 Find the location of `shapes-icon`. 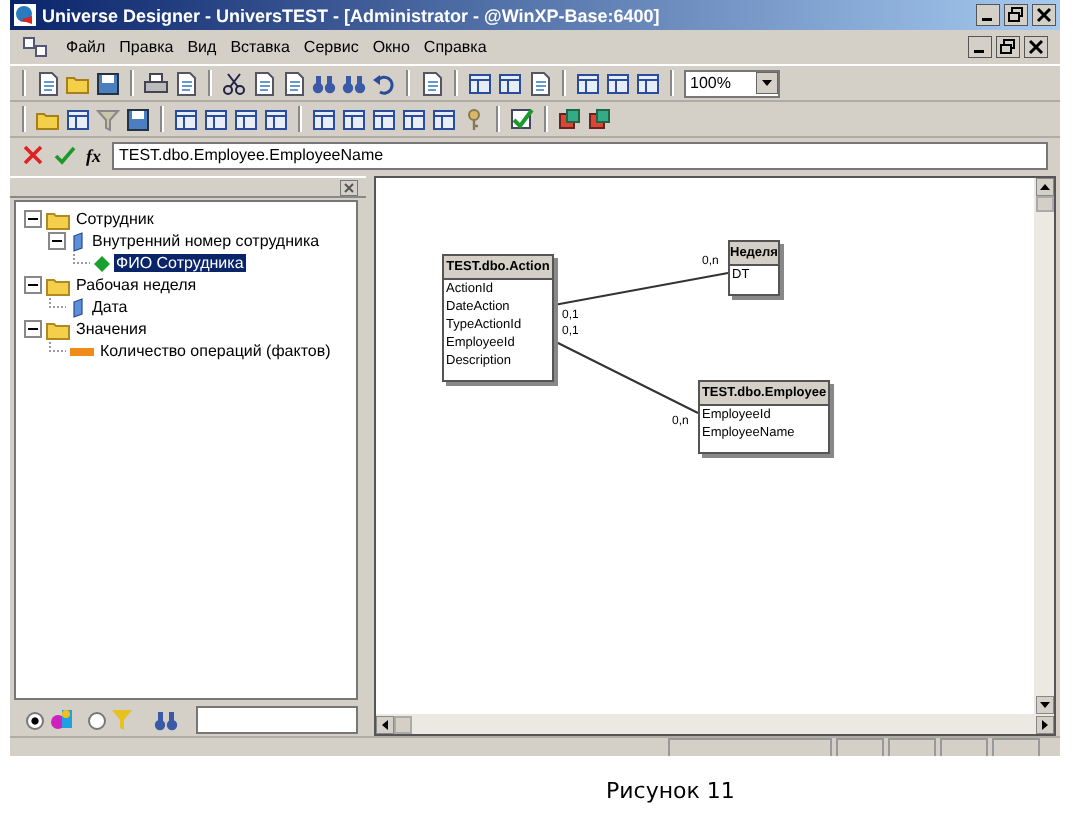

shapes-icon is located at coordinates (62, 720).